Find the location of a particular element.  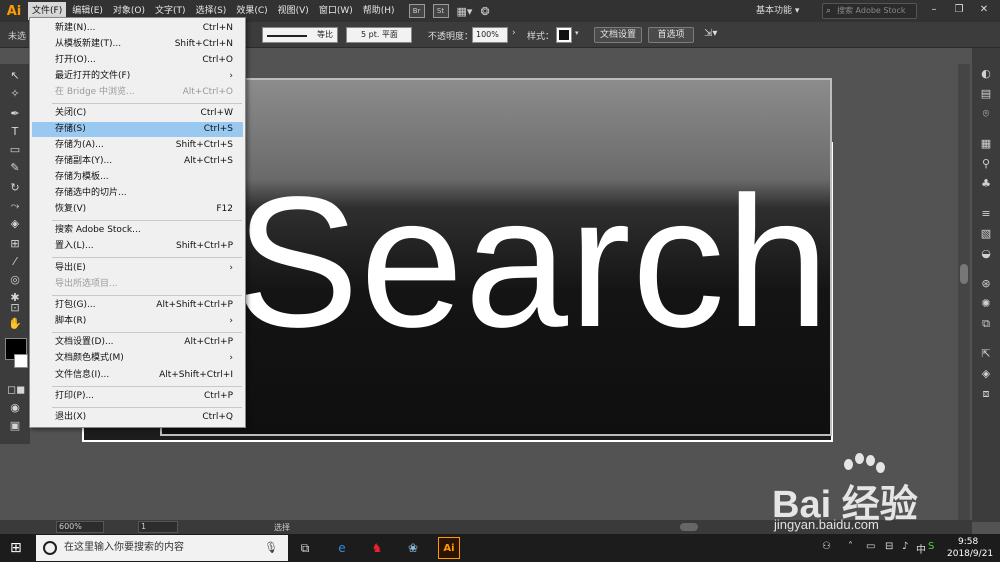

vertical-scrollbar is located at coordinates (964, 293).